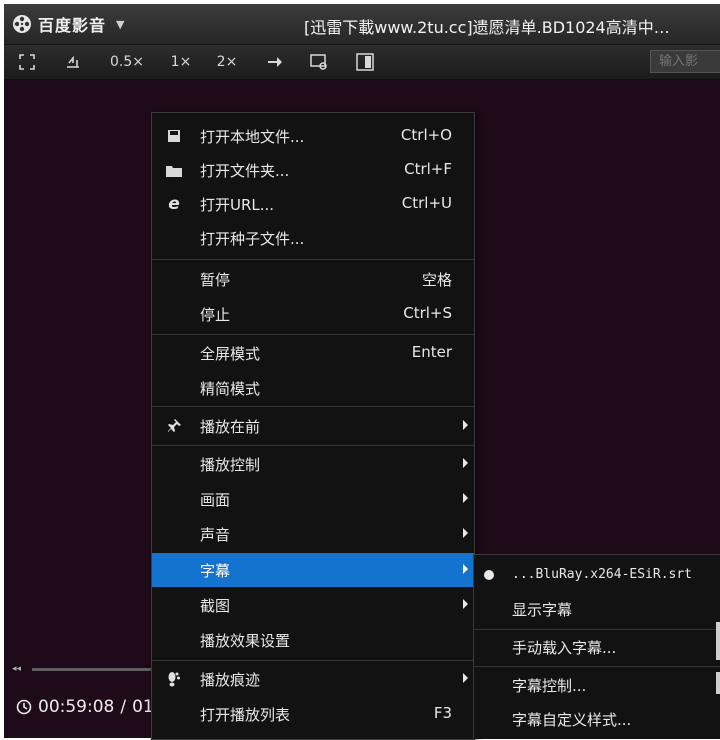 The width and height of the screenshot is (720, 740). What do you see at coordinates (174, 136) in the screenshot?
I see `folder-disk-icon` at bounding box center [174, 136].